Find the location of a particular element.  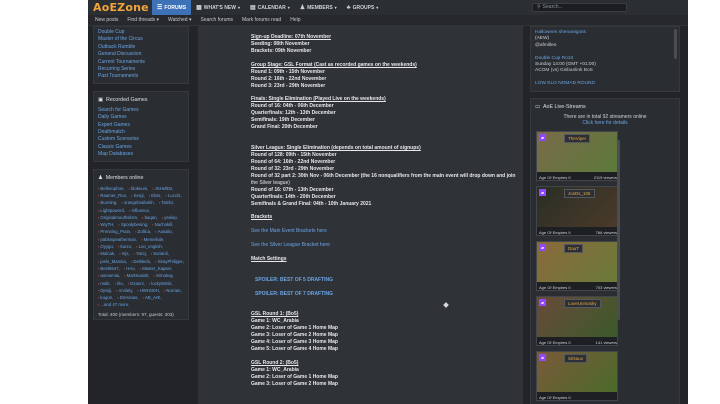

subnav-find-threads: Find threads ▾ is located at coordinates (143, 20).